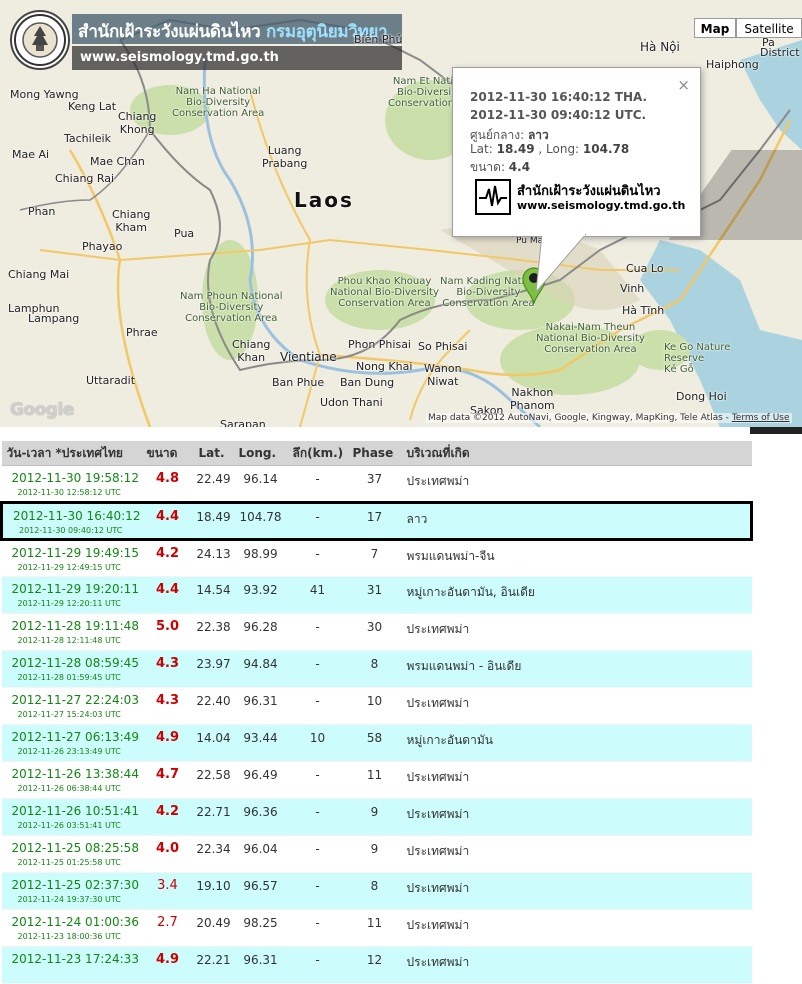 The height and width of the screenshot is (984, 802). Describe the element at coordinates (69, 567) in the screenshot. I see `cell-time-utc: 2012-11-29 12:49:15 UTC` at that location.